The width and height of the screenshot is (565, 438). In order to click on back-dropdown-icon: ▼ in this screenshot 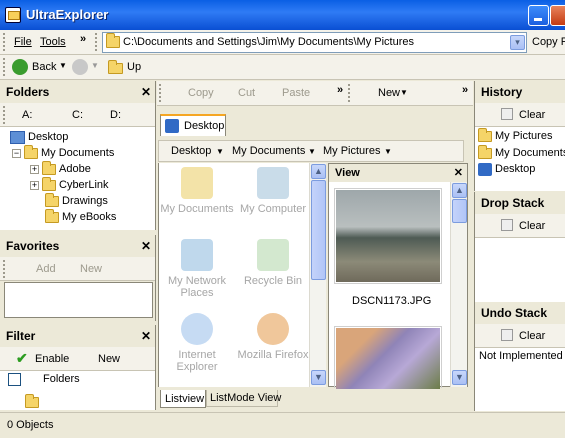, I will do `click(63, 65)`.